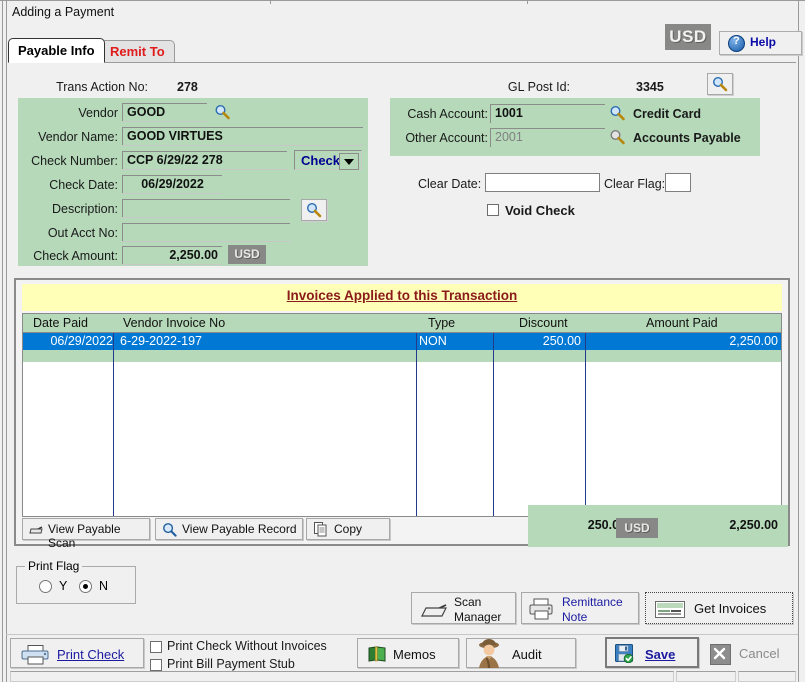 The width and height of the screenshot is (805, 682). Describe the element at coordinates (172, 255) in the screenshot. I see `check-amount-input: 2,250.00` at that location.